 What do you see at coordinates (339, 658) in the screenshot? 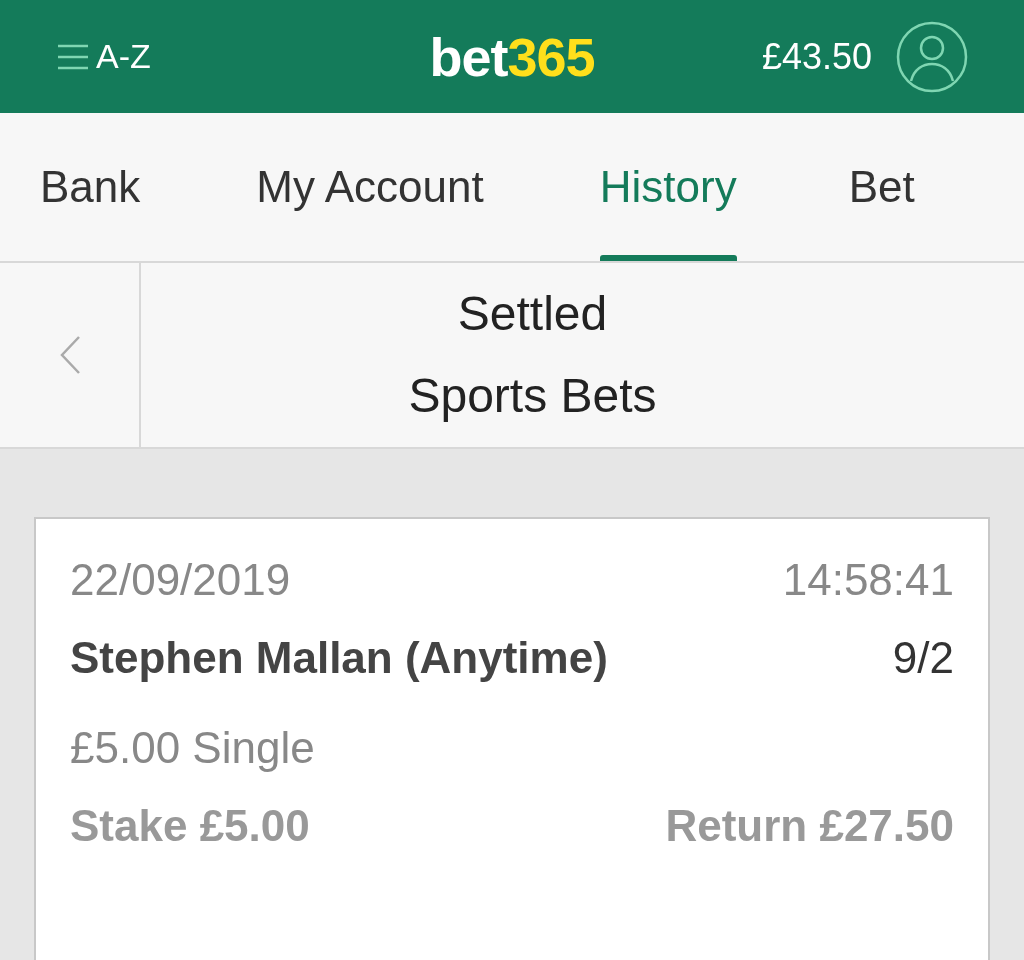
I see `selection-name: Stephen Mallan (Anytime)` at bounding box center [339, 658].